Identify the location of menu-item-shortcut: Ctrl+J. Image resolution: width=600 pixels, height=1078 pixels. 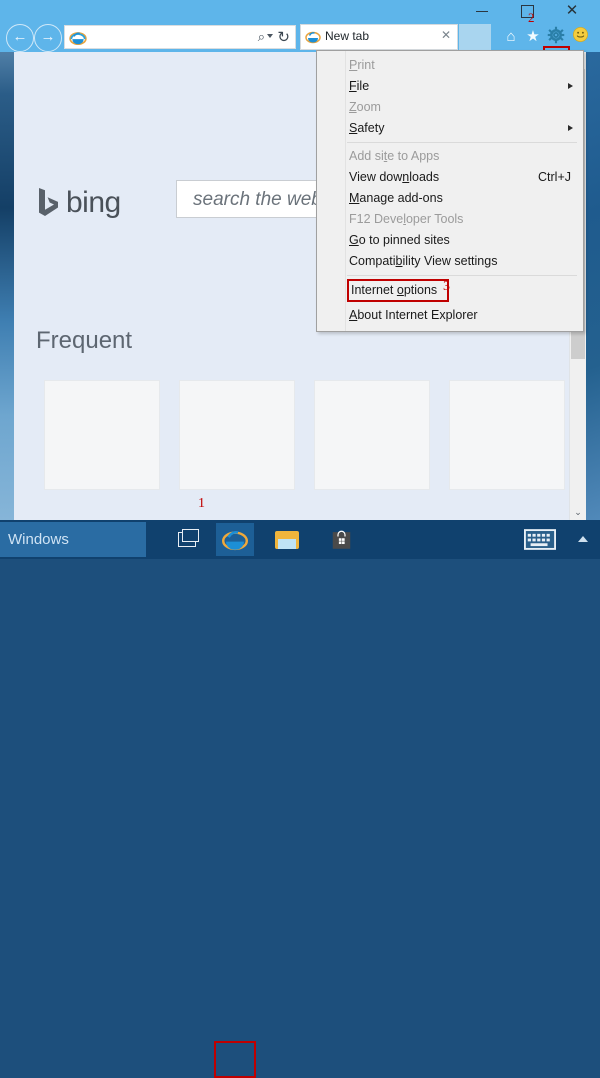
(554, 177).